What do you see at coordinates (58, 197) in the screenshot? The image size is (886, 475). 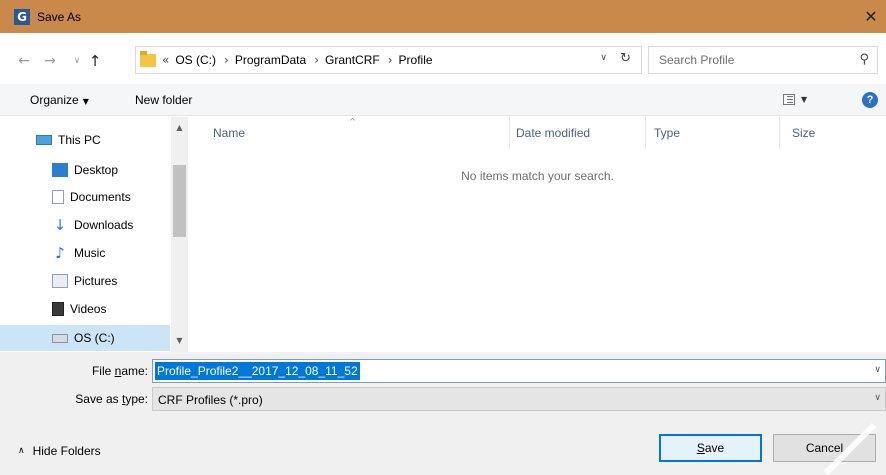 I see `documents-icon` at bounding box center [58, 197].